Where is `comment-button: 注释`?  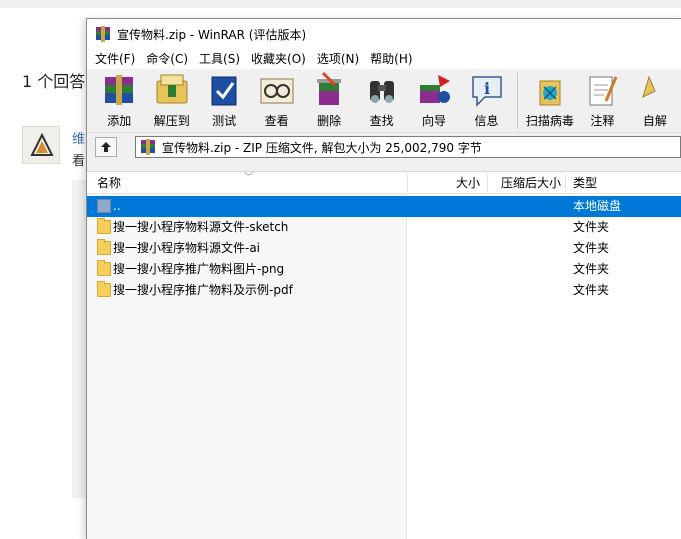
comment-button: 注释 is located at coordinates (602, 101).